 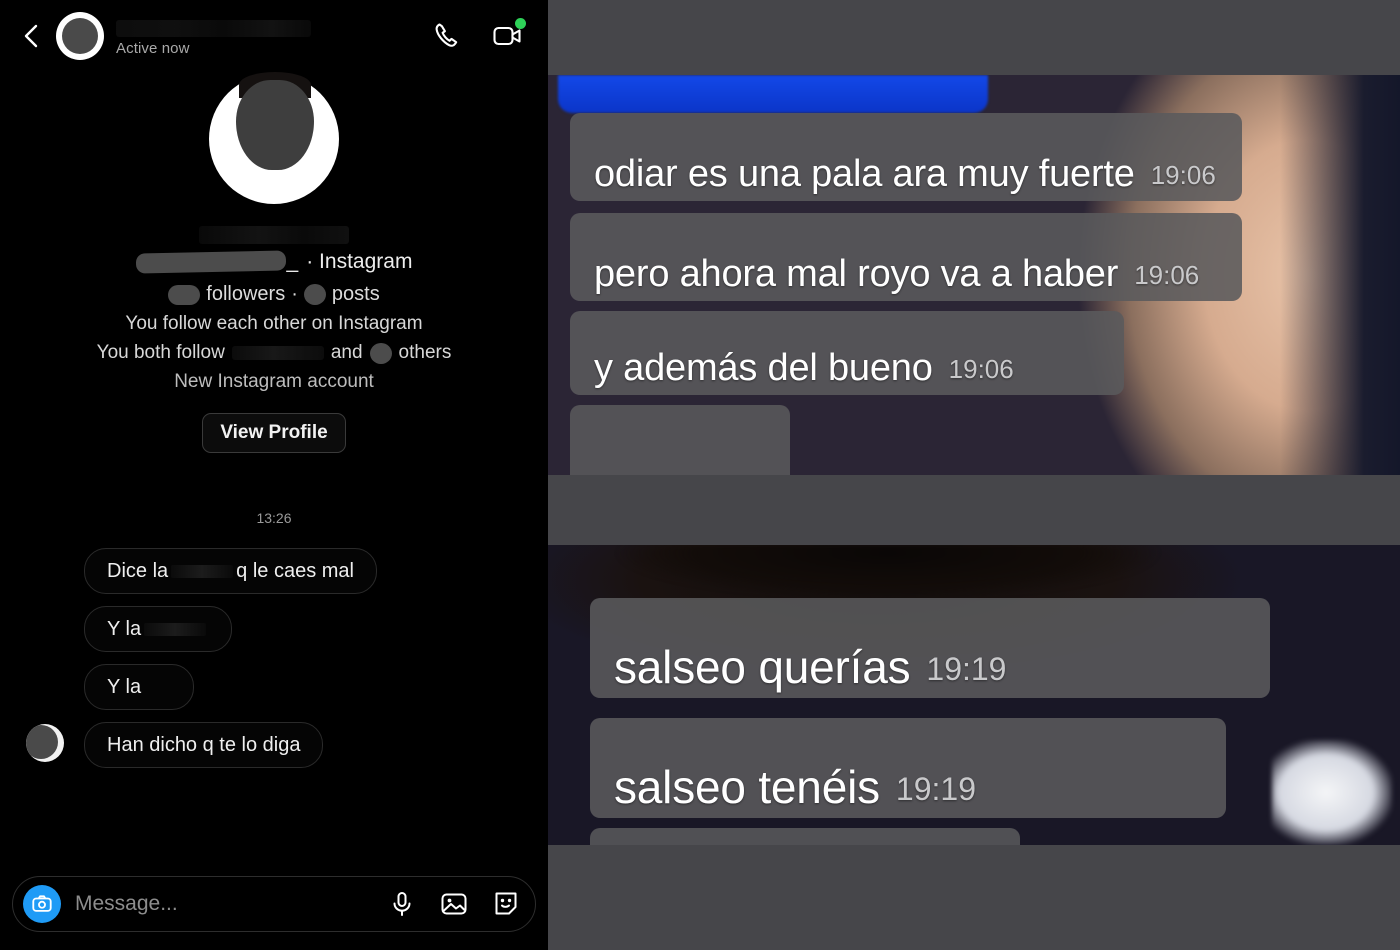 I want to click on dm-header: Active now, so click(x=274, y=36).